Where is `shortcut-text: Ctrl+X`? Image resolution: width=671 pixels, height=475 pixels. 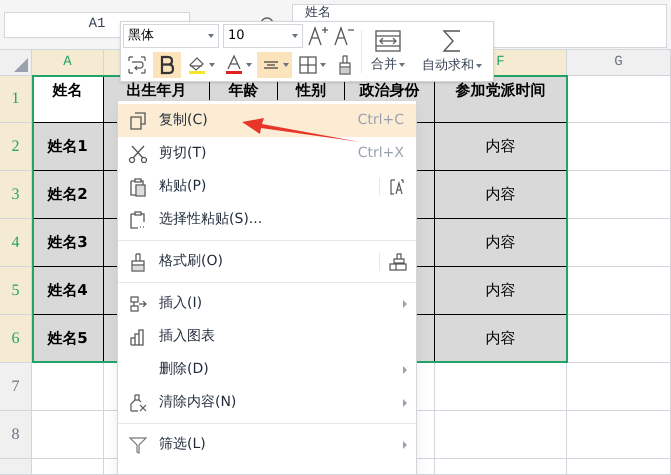 shortcut-text: Ctrl+X is located at coordinates (381, 153).